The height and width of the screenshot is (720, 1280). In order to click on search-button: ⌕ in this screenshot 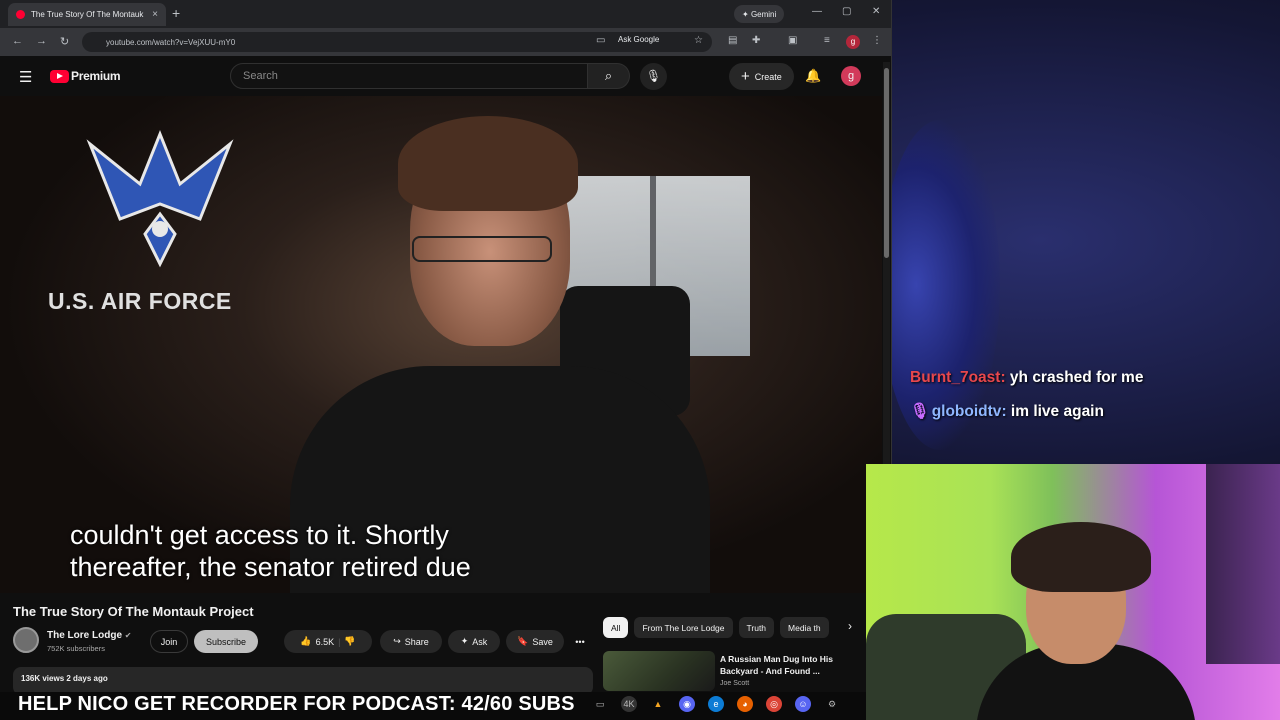, I will do `click(609, 76)`.